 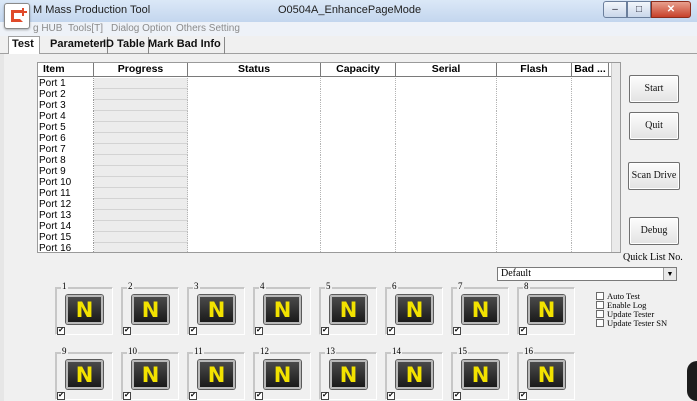 I want to click on row-cell, so click(x=358, y=182).